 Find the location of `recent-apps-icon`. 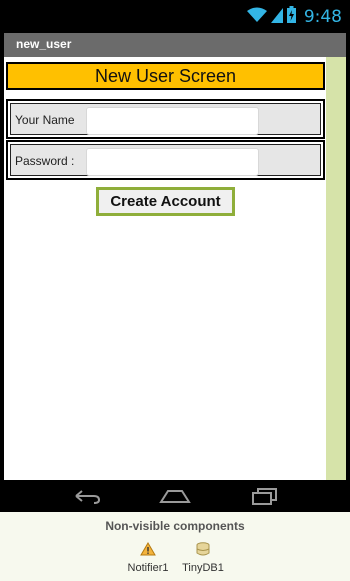

recent-apps-icon is located at coordinates (265, 498).